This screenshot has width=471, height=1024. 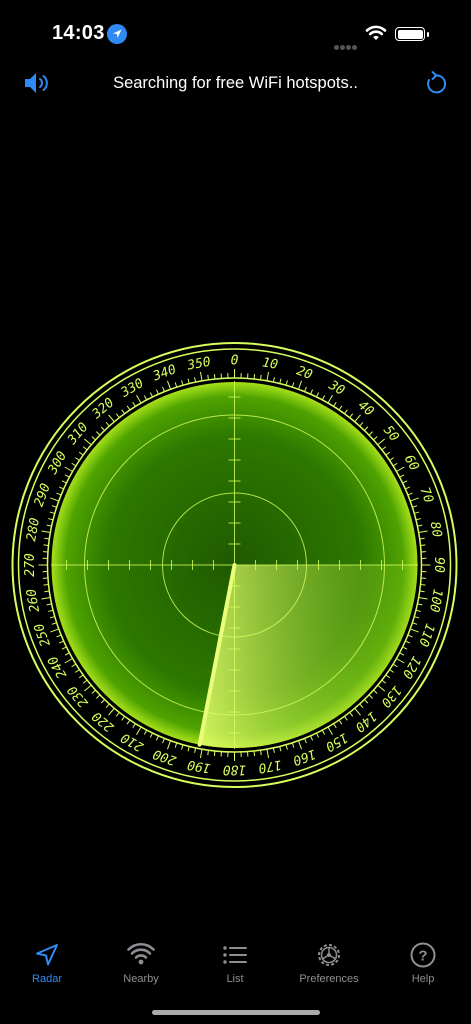 I want to click on wifi-icon, so click(x=141, y=953).